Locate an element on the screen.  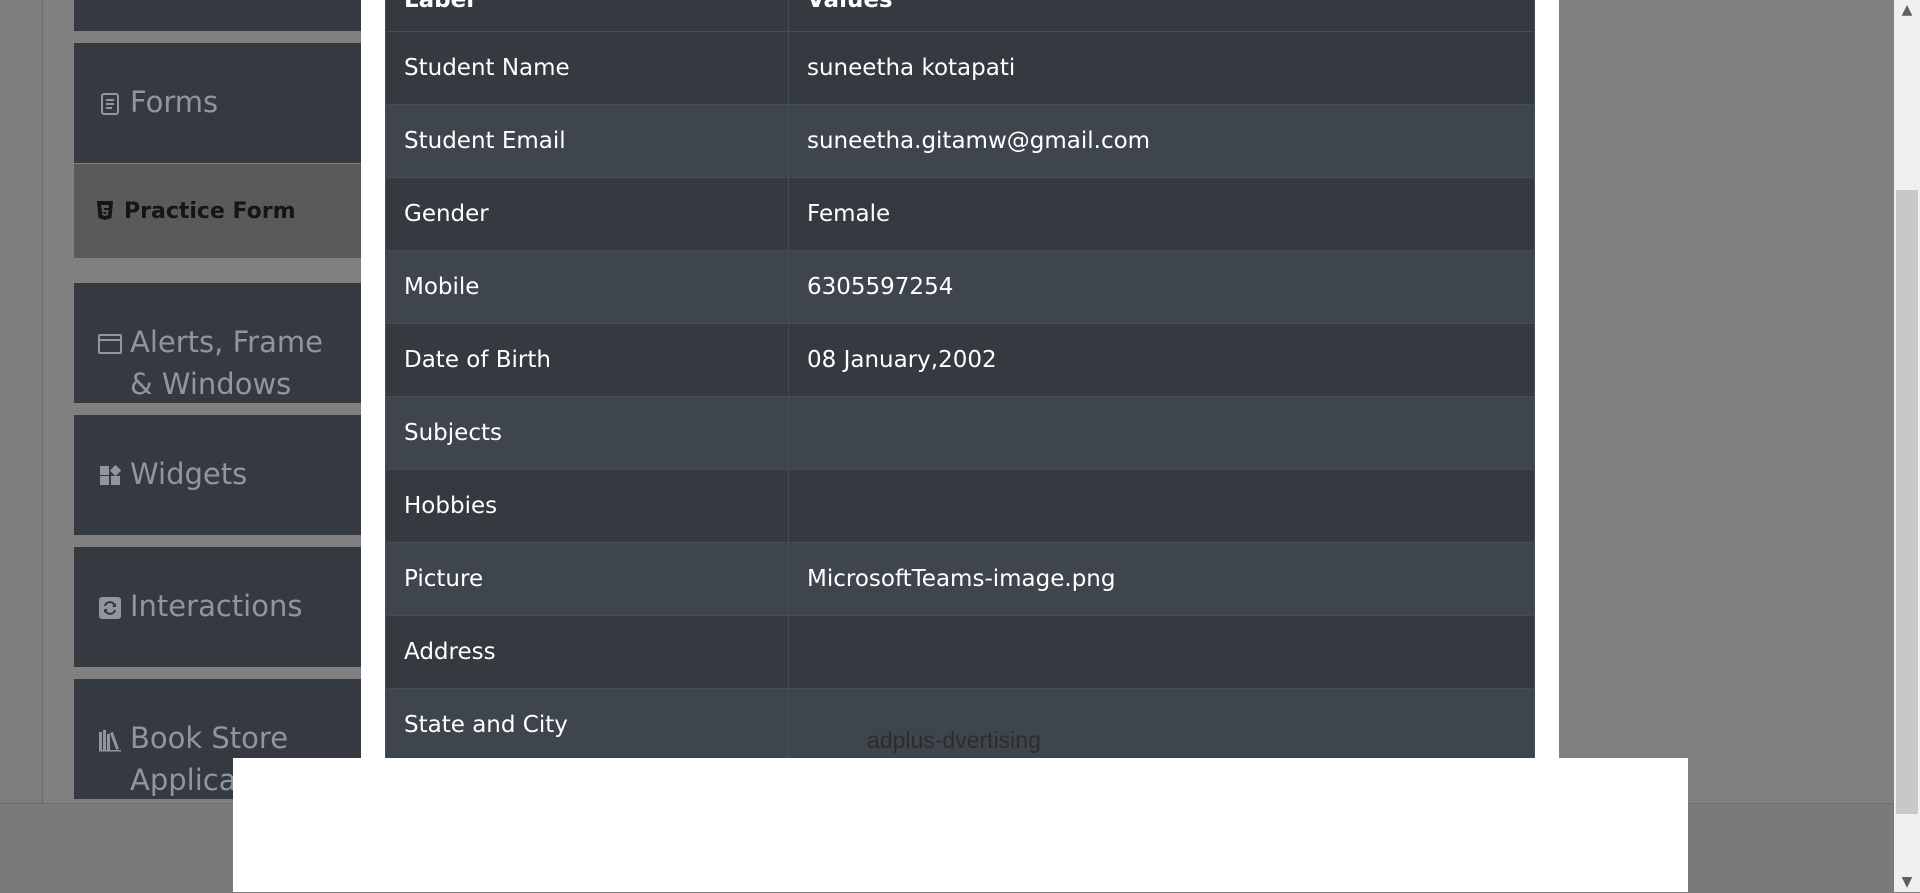
row-label: Student Email is located at coordinates (587, 141).